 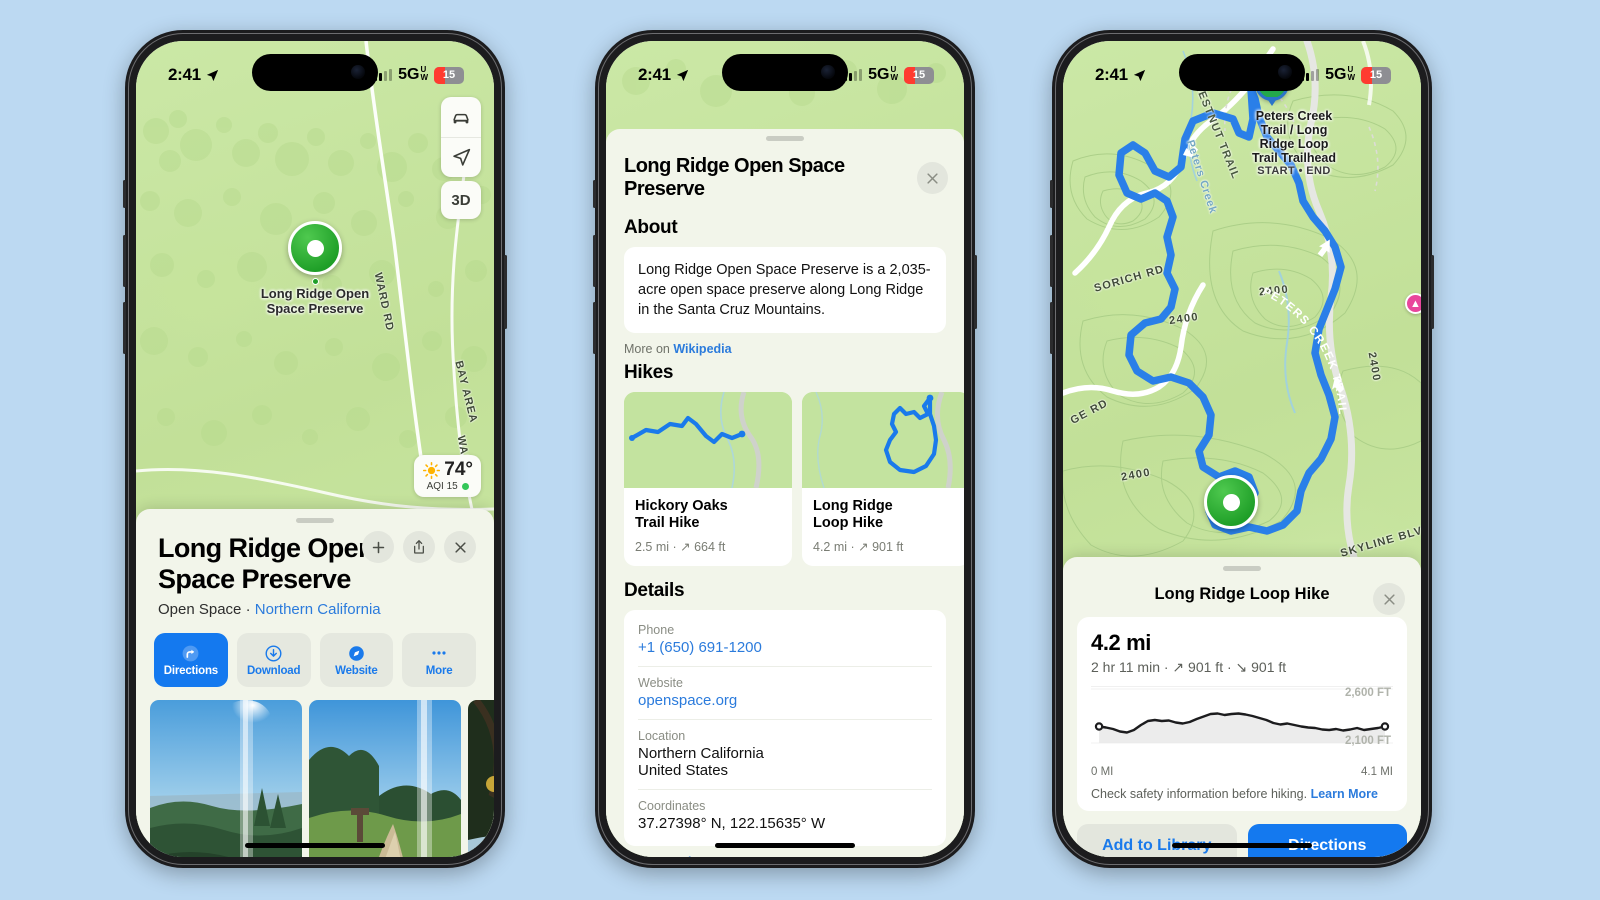 I want to click on detail-row-website: Website openspace.org, so click(x=785, y=694).